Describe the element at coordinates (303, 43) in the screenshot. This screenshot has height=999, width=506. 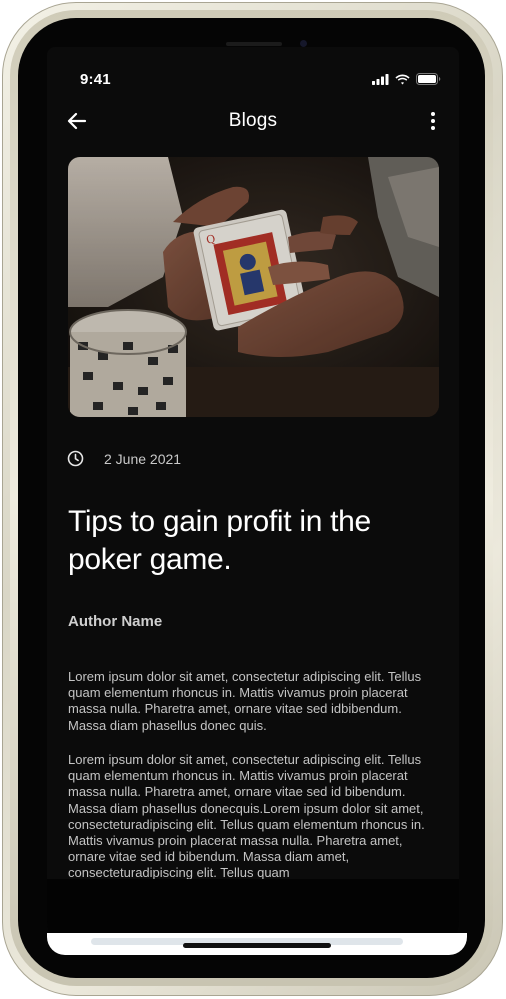
I see `front-camera` at that location.